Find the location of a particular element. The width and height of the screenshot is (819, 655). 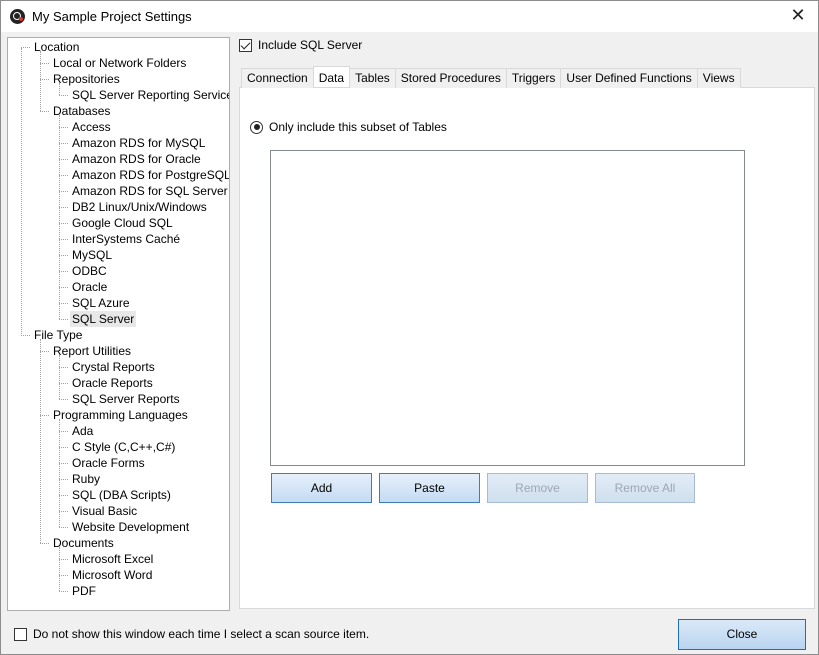

tree-item: Crystal Reports is located at coordinates (113, 367).